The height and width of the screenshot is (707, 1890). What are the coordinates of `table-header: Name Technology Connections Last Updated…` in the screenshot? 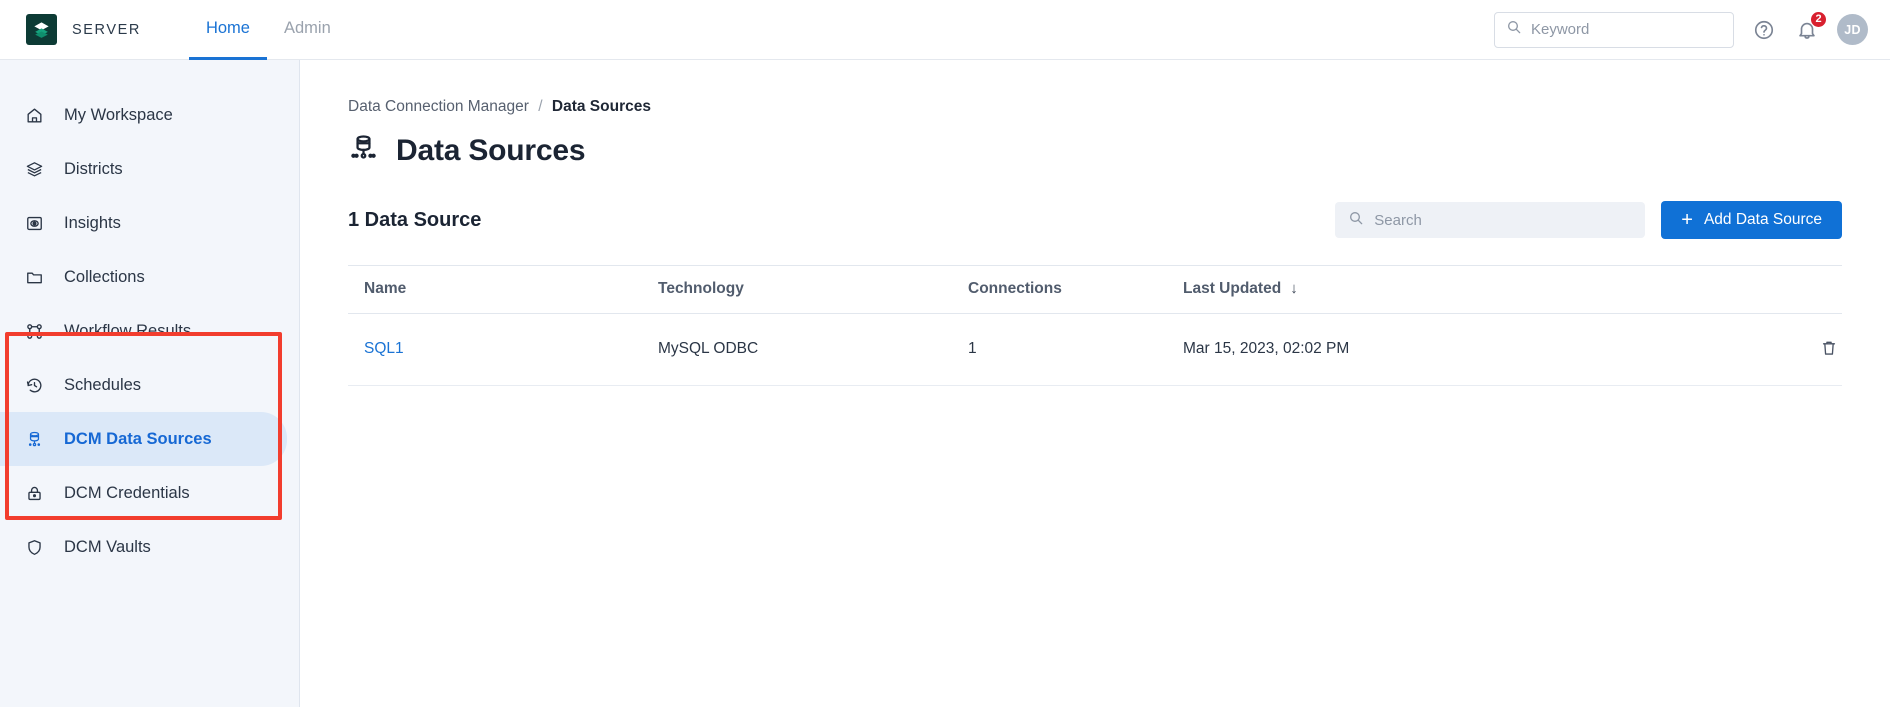 It's located at (1095, 289).